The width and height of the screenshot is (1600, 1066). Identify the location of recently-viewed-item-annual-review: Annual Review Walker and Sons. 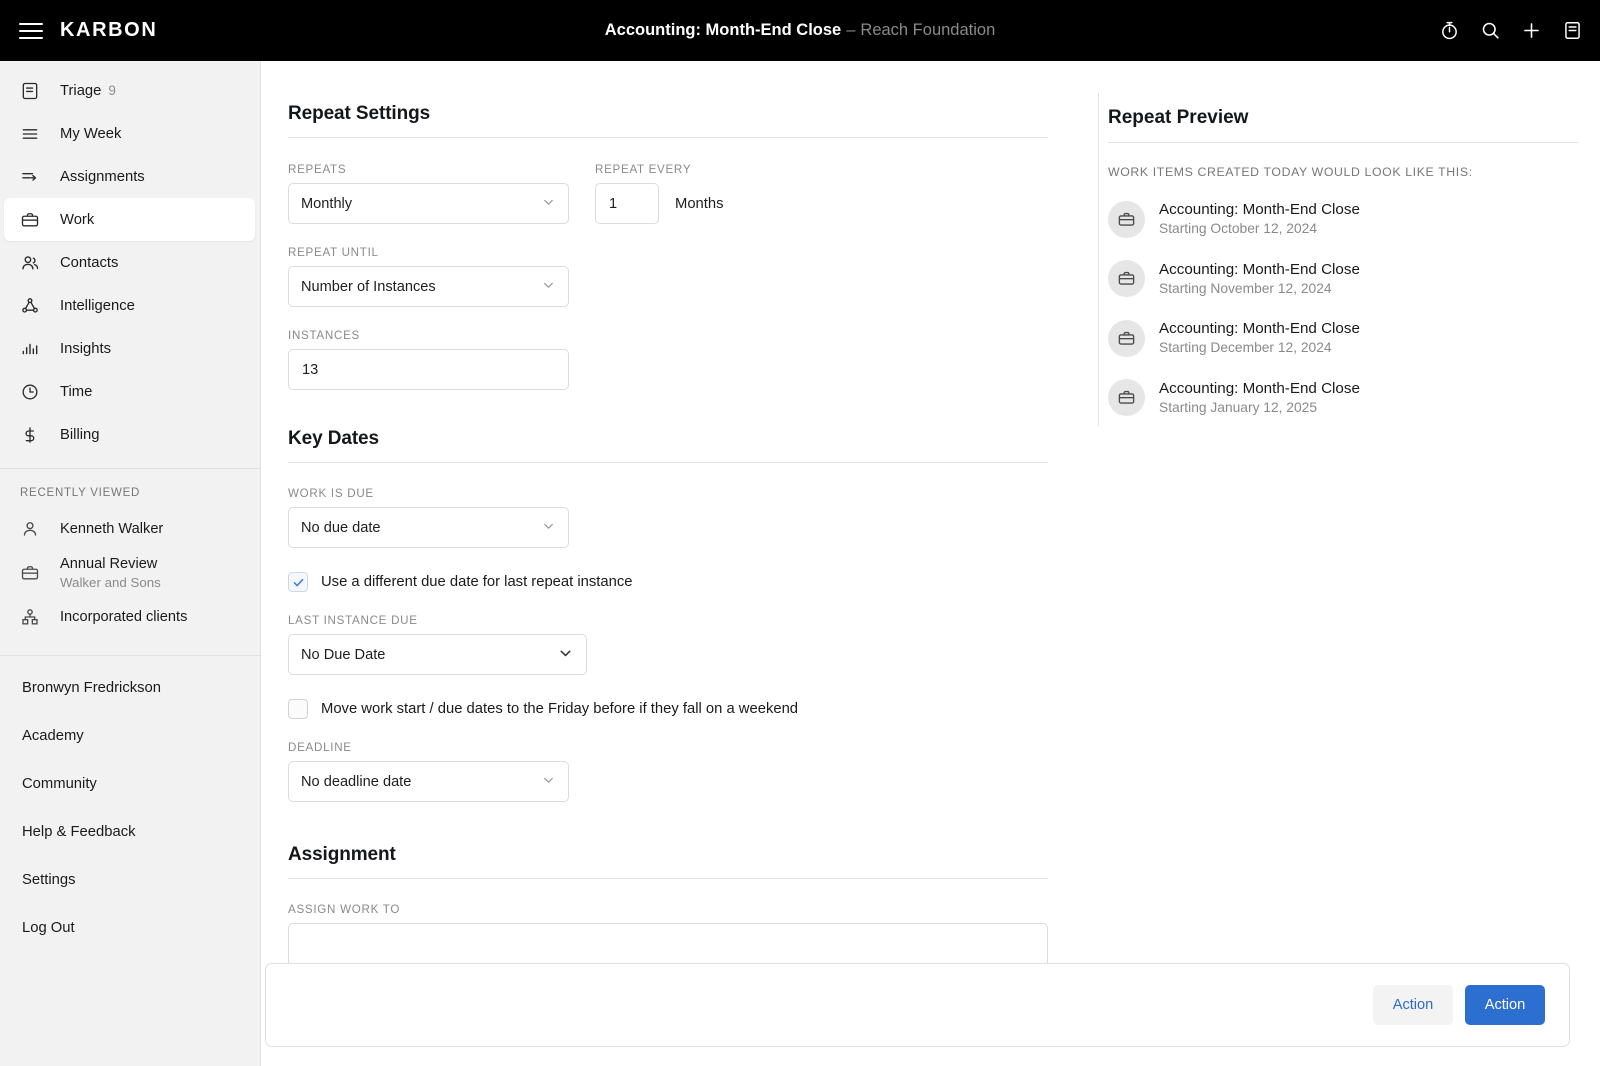
(130, 573).